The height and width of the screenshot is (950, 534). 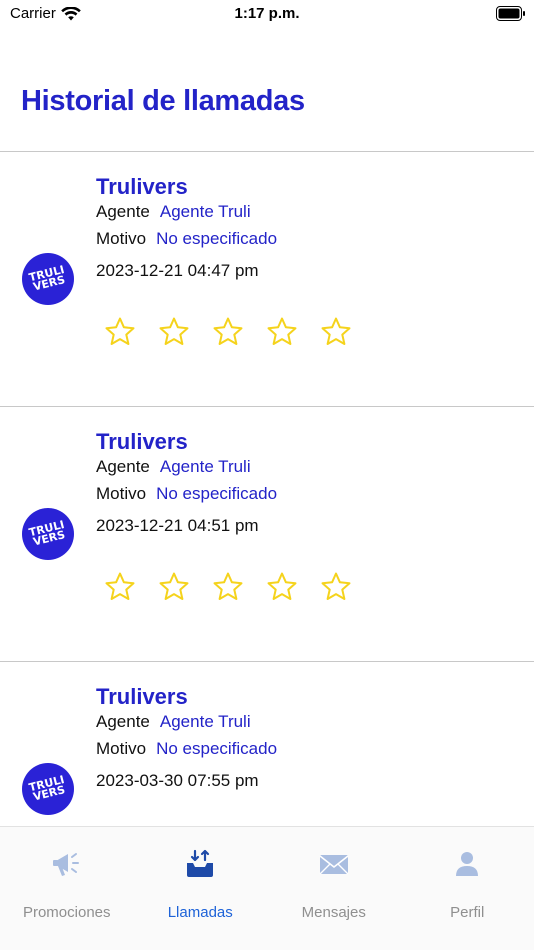 I want to click on call-datetime: 2023-03-30 07:55 pm, so click(x=177, y=780).